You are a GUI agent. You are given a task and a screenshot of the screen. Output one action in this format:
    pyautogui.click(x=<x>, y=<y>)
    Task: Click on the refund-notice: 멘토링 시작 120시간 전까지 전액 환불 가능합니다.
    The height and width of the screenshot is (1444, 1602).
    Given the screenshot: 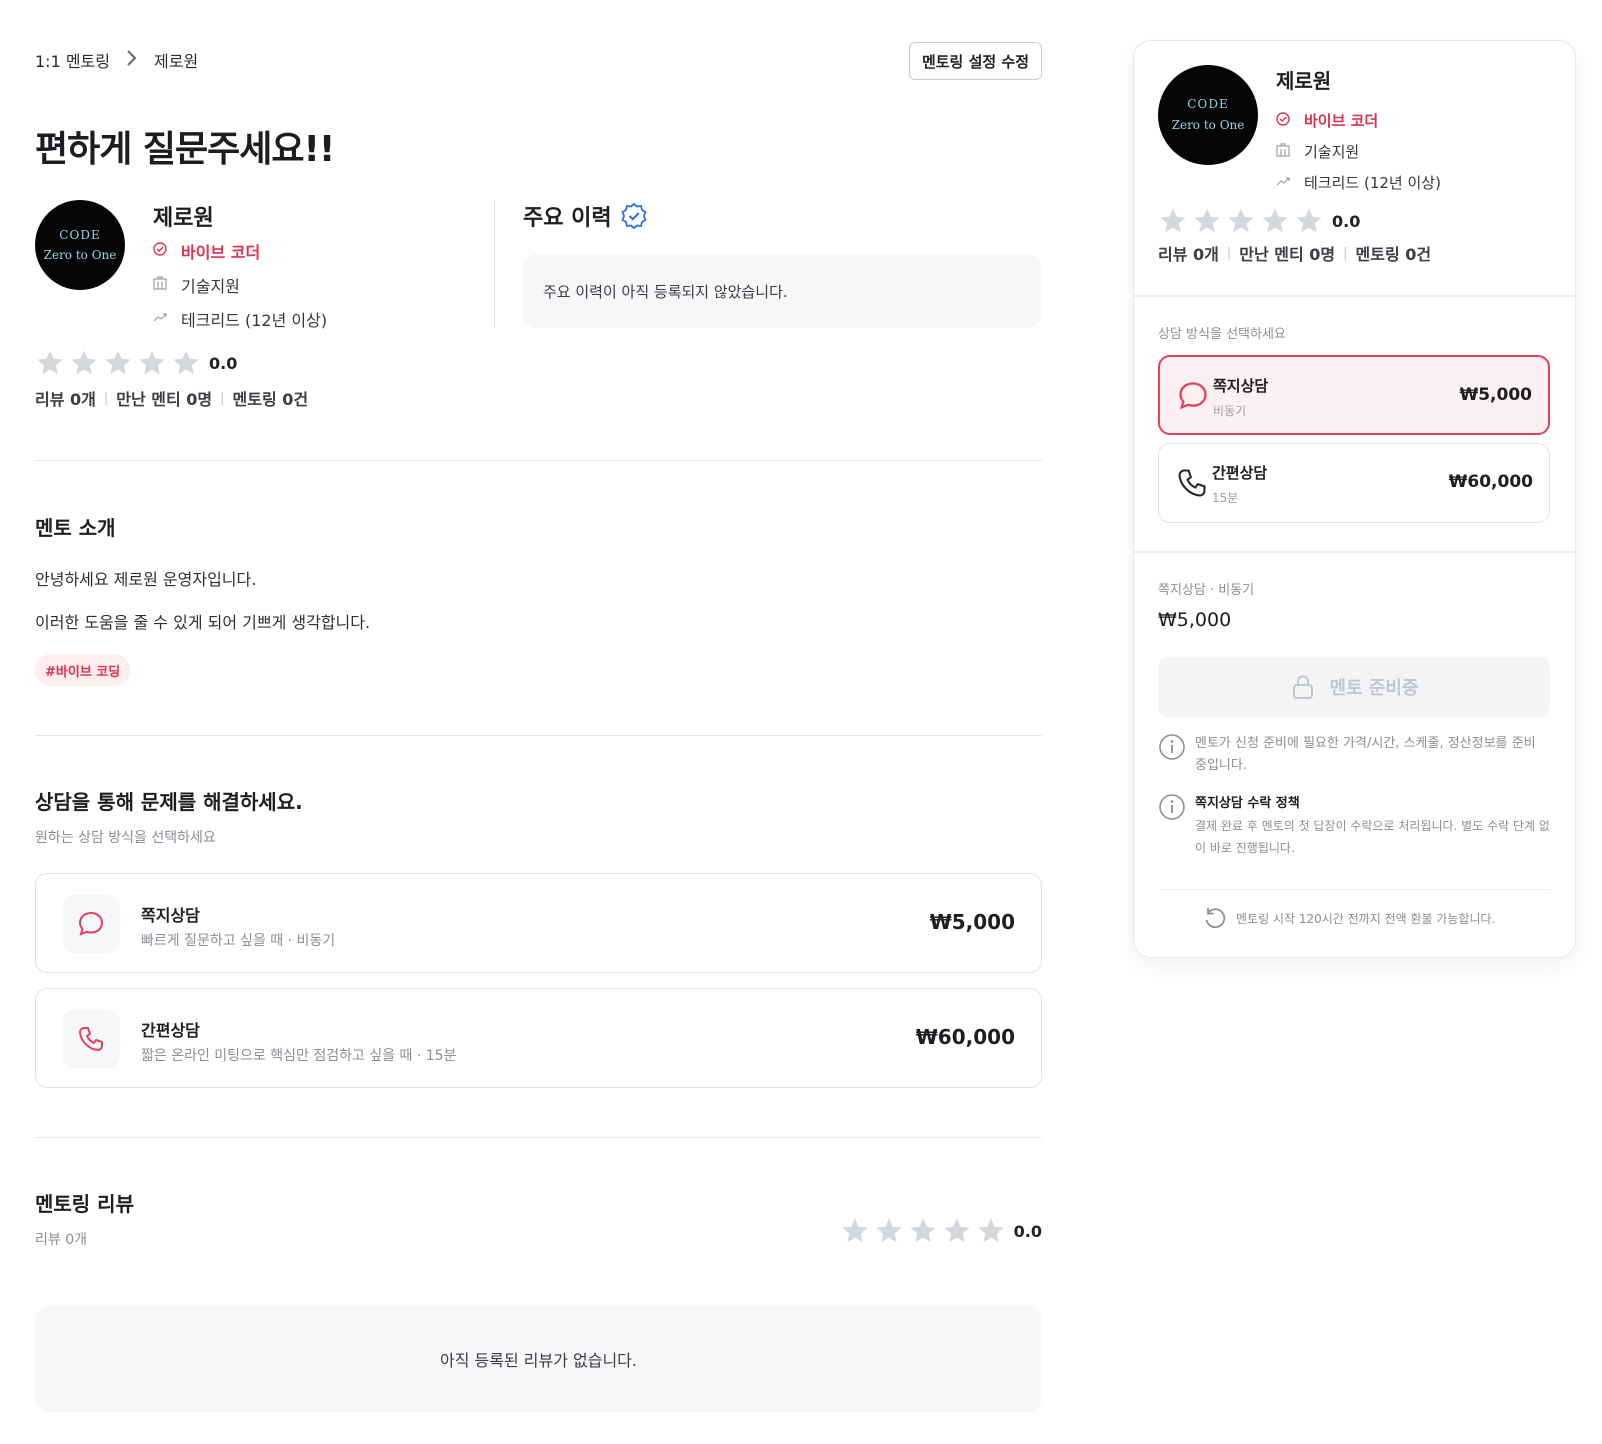 What is the action you would take?
    pyautogui.click(x=1348, y=918)
    